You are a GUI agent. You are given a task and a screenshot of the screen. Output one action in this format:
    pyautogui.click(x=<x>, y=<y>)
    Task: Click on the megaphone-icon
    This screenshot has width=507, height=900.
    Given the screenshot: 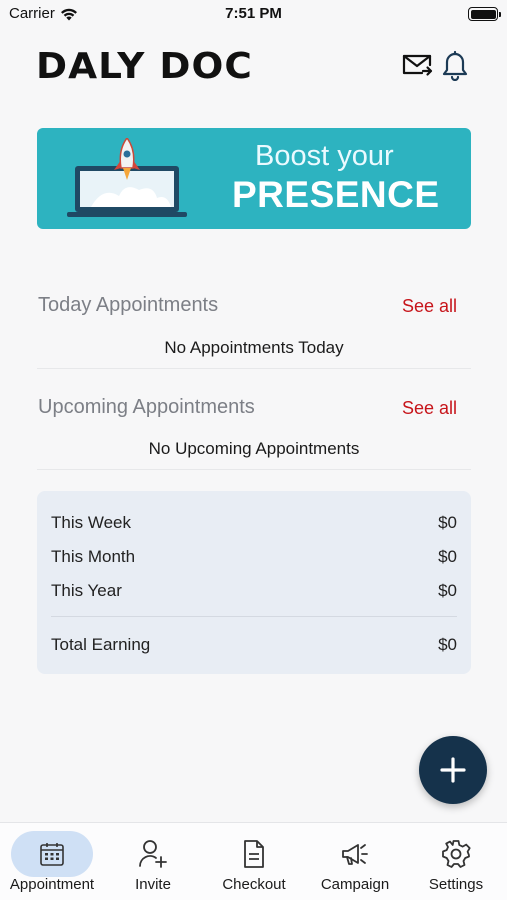 What is the action you would take?
    pyautogui.click(x=355, y=854)
    